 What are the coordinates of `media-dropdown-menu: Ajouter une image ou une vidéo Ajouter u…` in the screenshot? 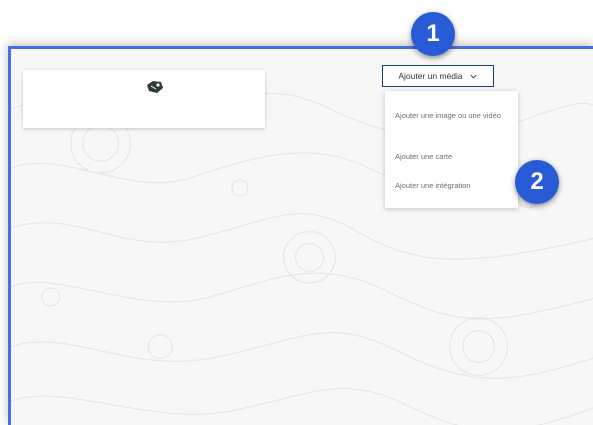 It's located at (451, 149).